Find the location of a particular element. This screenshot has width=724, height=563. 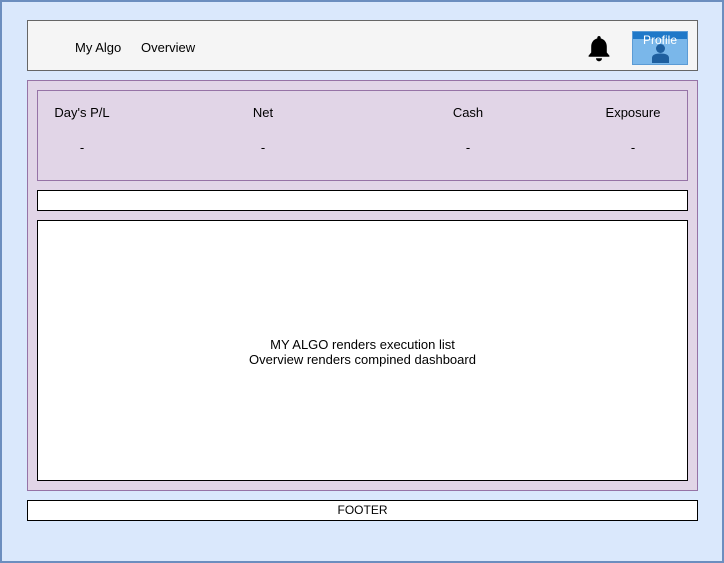

stat-label-exposure: Exposure is located at coordinates (633, 112).